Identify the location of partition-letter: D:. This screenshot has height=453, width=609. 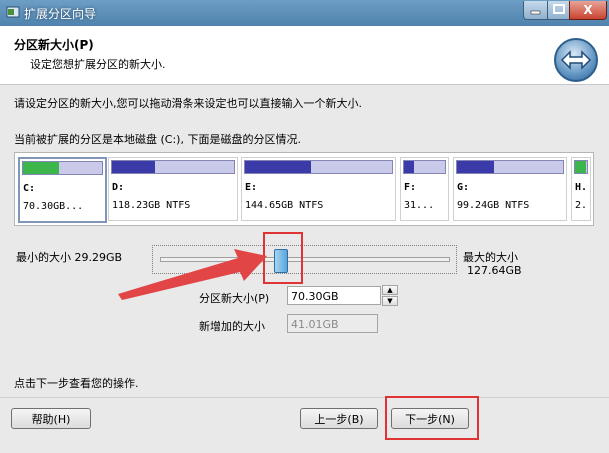
(118, 187).